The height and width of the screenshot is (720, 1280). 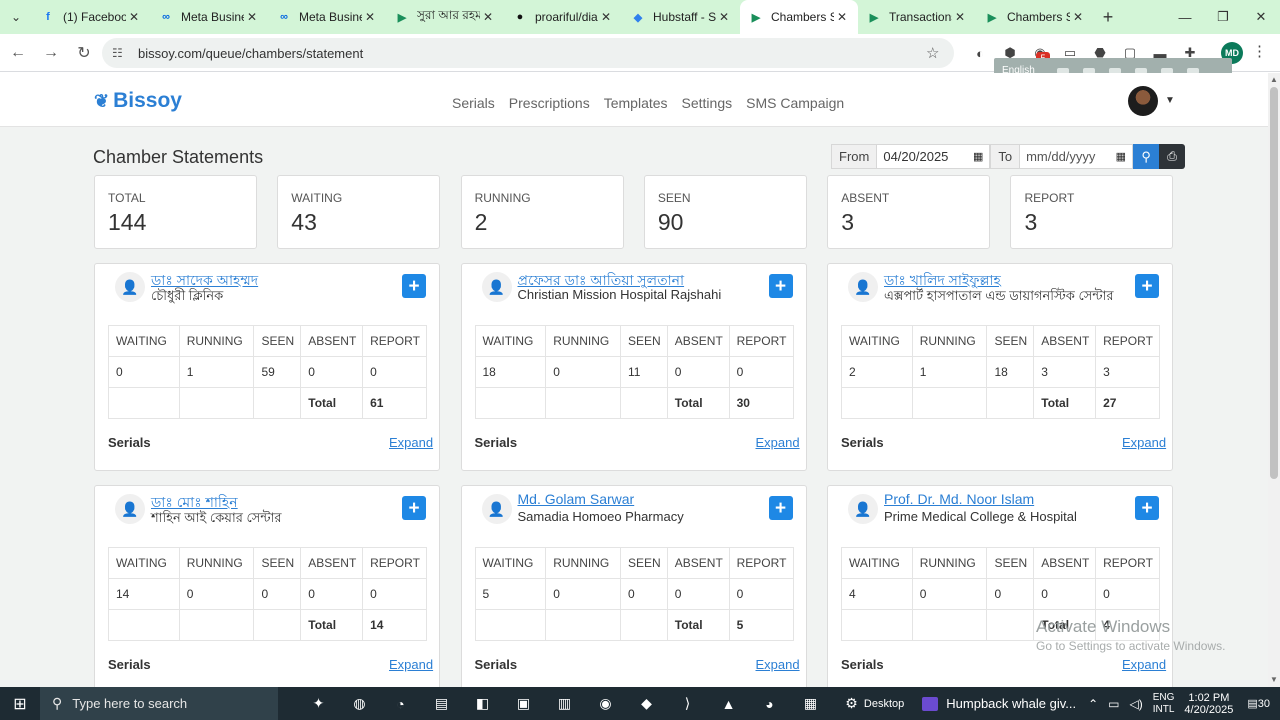 What do you see at coordinates (646, 703) in the screenshot?
I see `sublime-icon: ◆` at bounding box center [646, 703].